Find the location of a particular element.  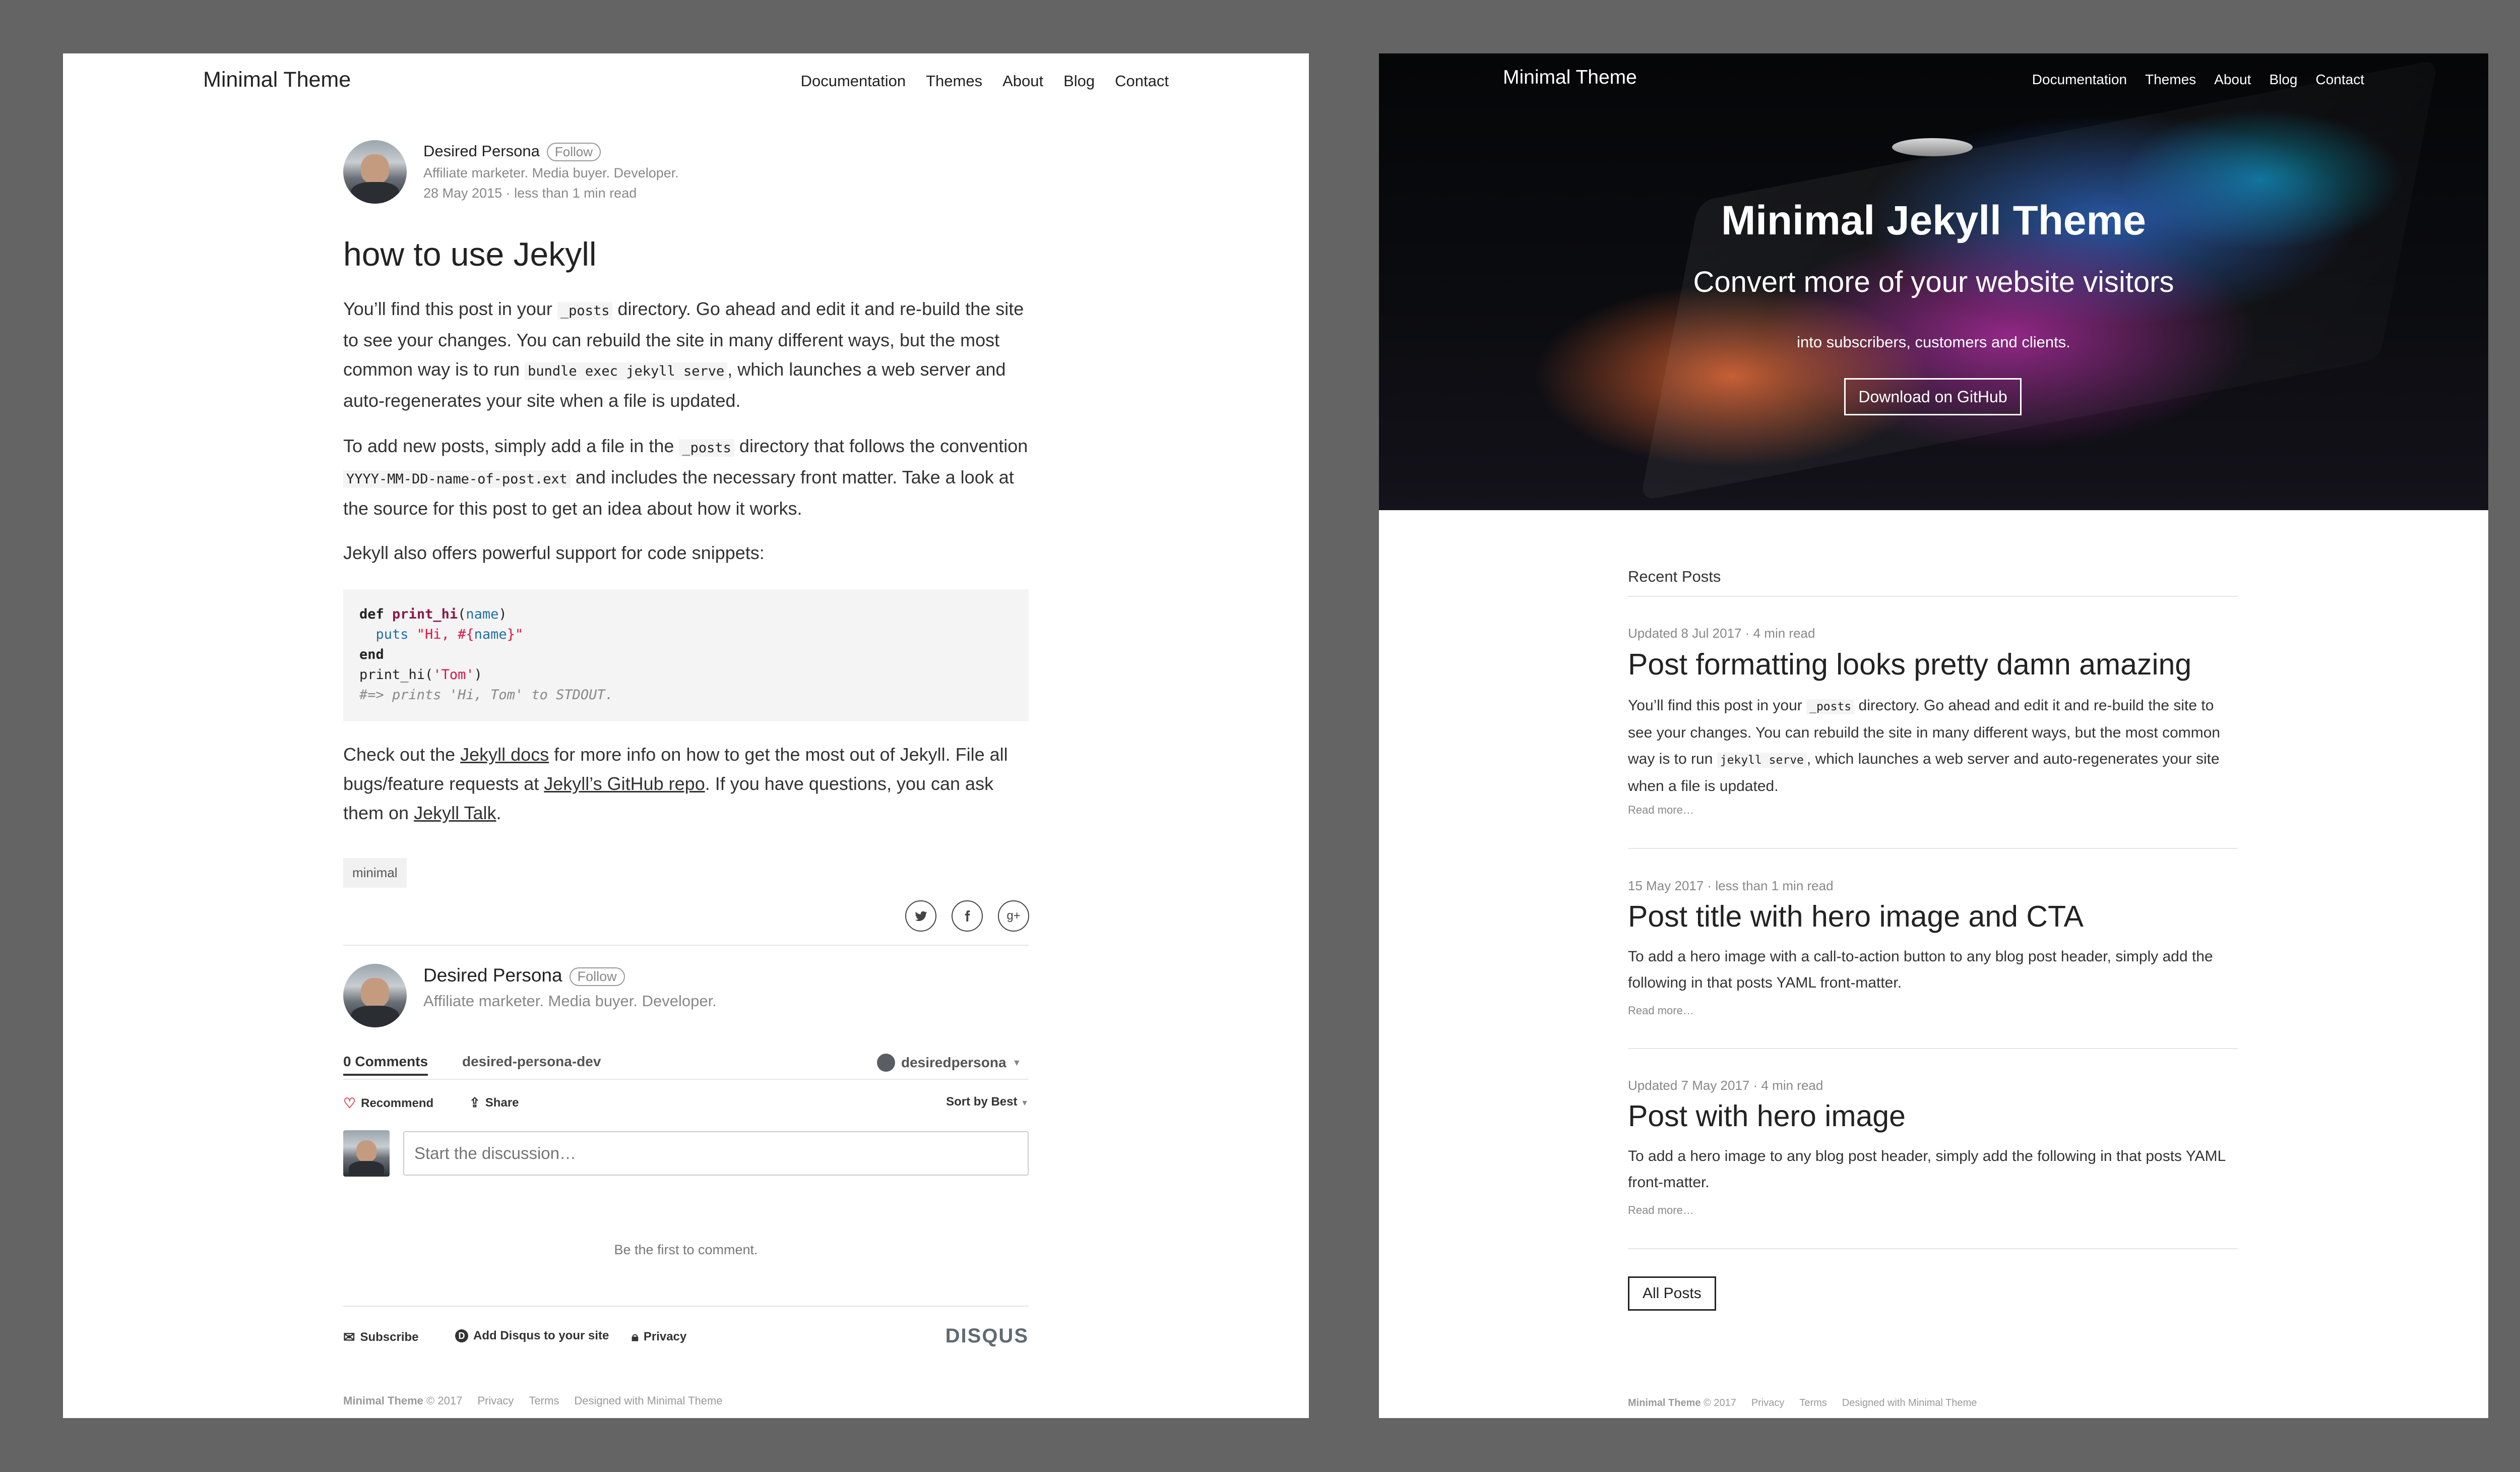

disqus-footer-divider is located at coordinates (686, 1307).